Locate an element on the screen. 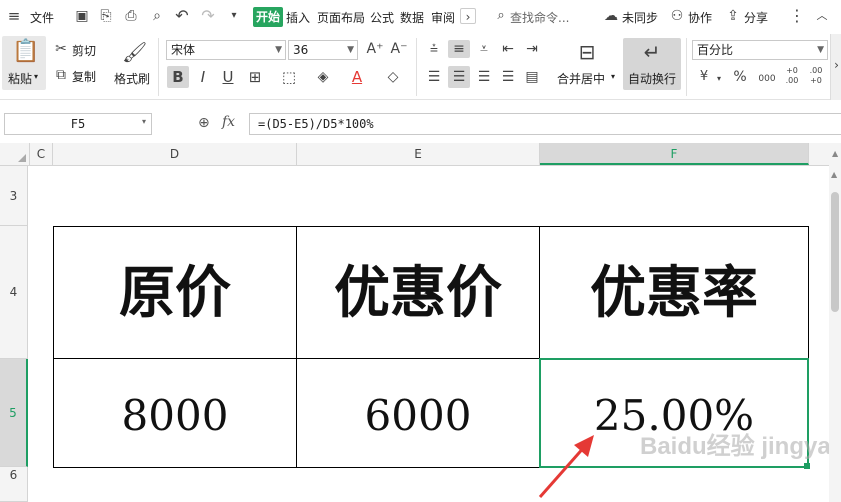 This screenshot has height=502, width=841. decrease-decimal-button: .00 +0 is located at coordinates (816, 76).